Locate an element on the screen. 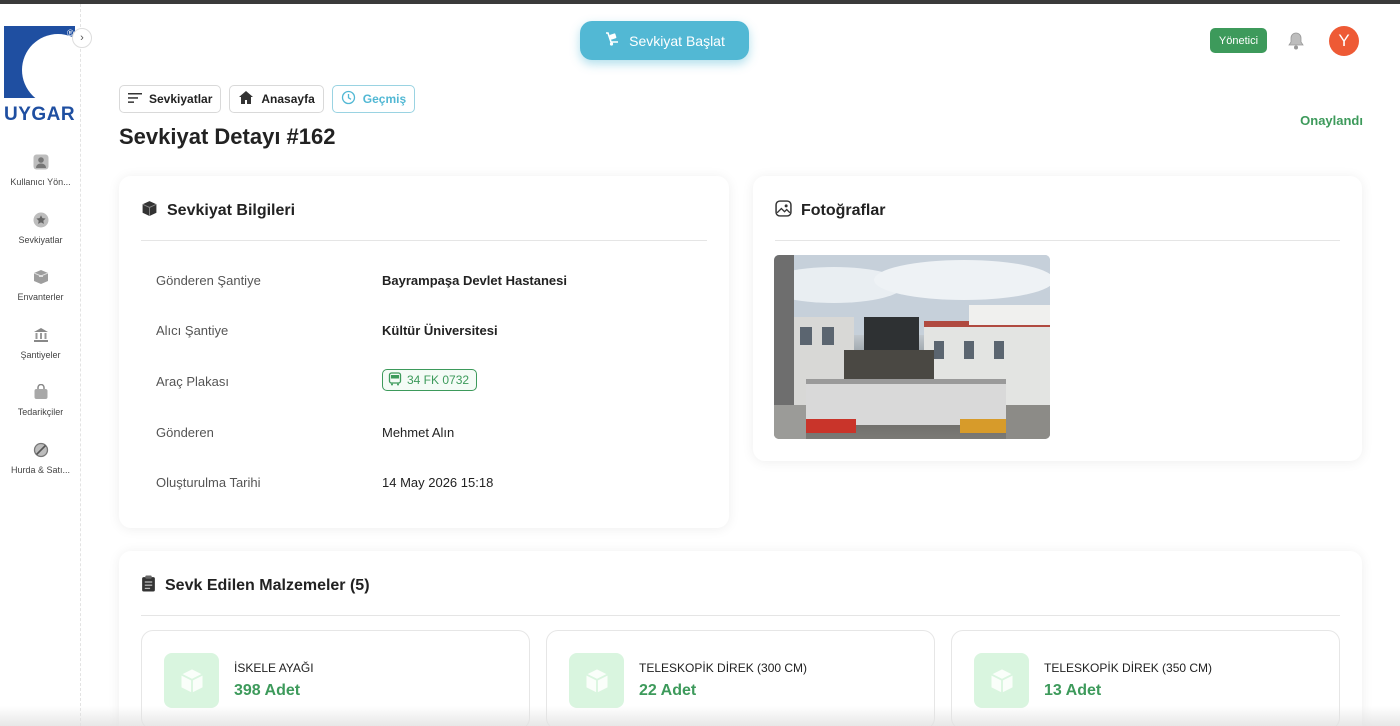  sidebar-item-inventories: Envanterler is located at coordinates (40, 296).